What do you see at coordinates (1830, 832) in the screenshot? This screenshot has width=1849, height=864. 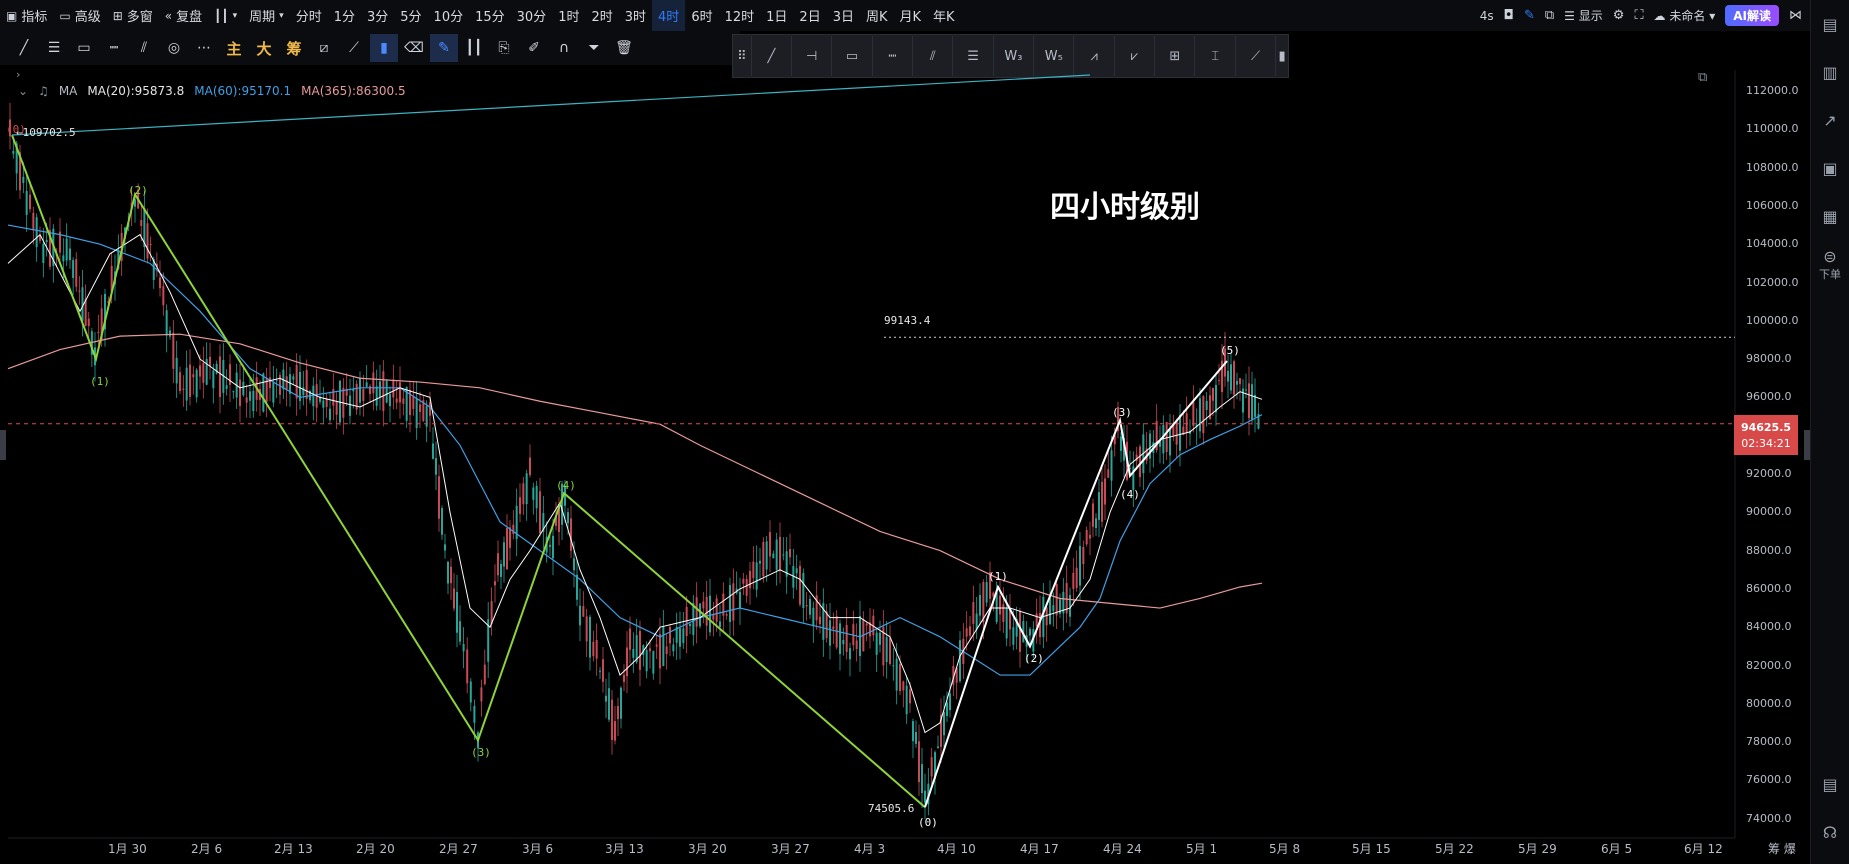 I see `headset-icon: ☊` at bounding box center [1830, 832].